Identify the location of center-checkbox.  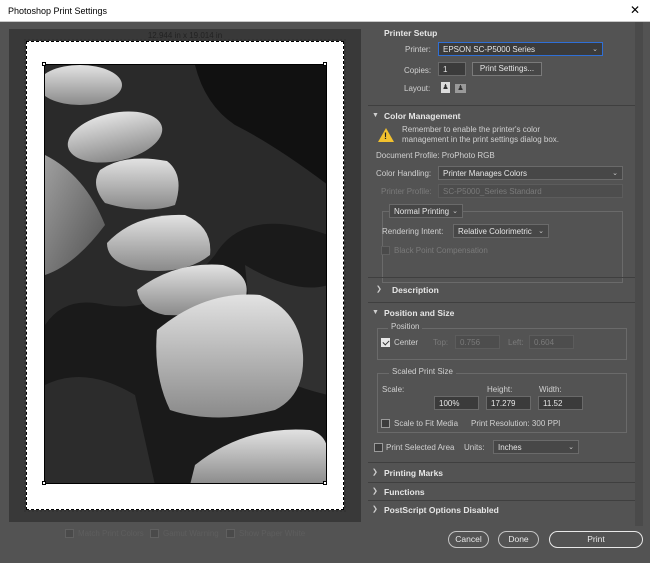
(385, 342).